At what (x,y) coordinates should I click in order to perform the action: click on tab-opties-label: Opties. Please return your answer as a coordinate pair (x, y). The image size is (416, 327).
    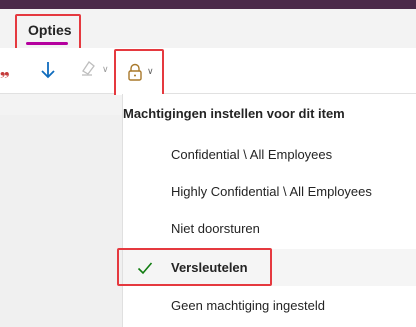
    Looking at the image, I should click on (50, 30).